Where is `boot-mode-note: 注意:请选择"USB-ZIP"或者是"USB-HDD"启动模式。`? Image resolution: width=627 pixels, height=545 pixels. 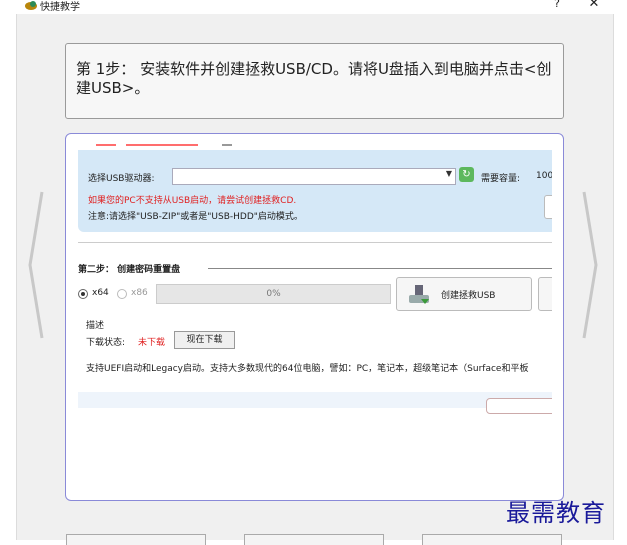 boot-mode-note: 注意:请选择"USB-ZIP"或者是"USB-HDD"启动模式。 is located at coordinates (195, 217).